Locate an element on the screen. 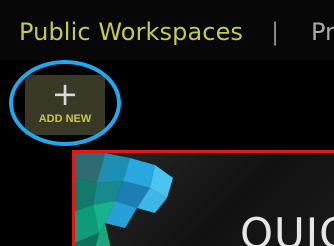 The image size is (334, 246). add-new-button: + ADD NEW is located at coordinates (65, 105).